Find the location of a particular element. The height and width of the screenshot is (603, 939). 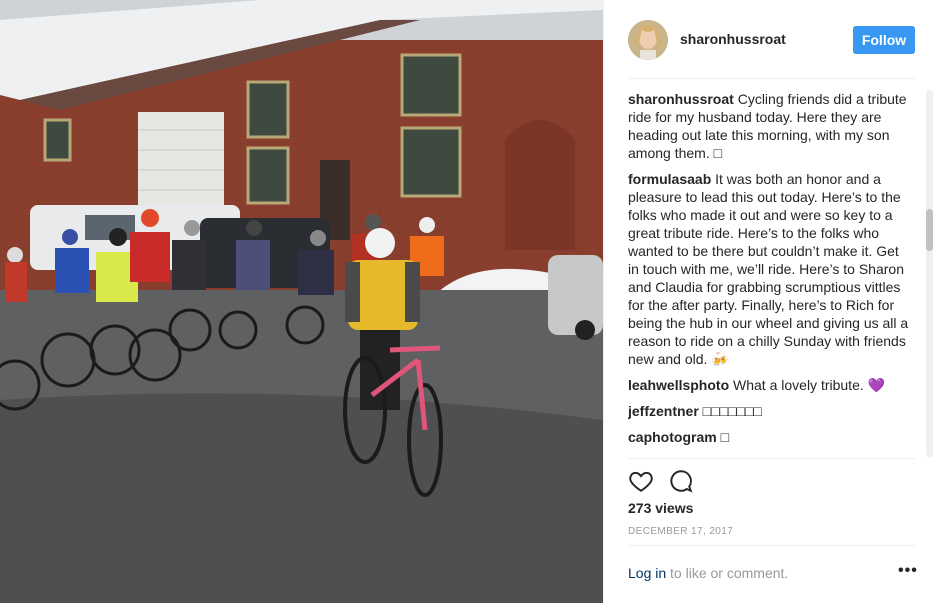

comment-text: □ is located at coordinates (723, 437).